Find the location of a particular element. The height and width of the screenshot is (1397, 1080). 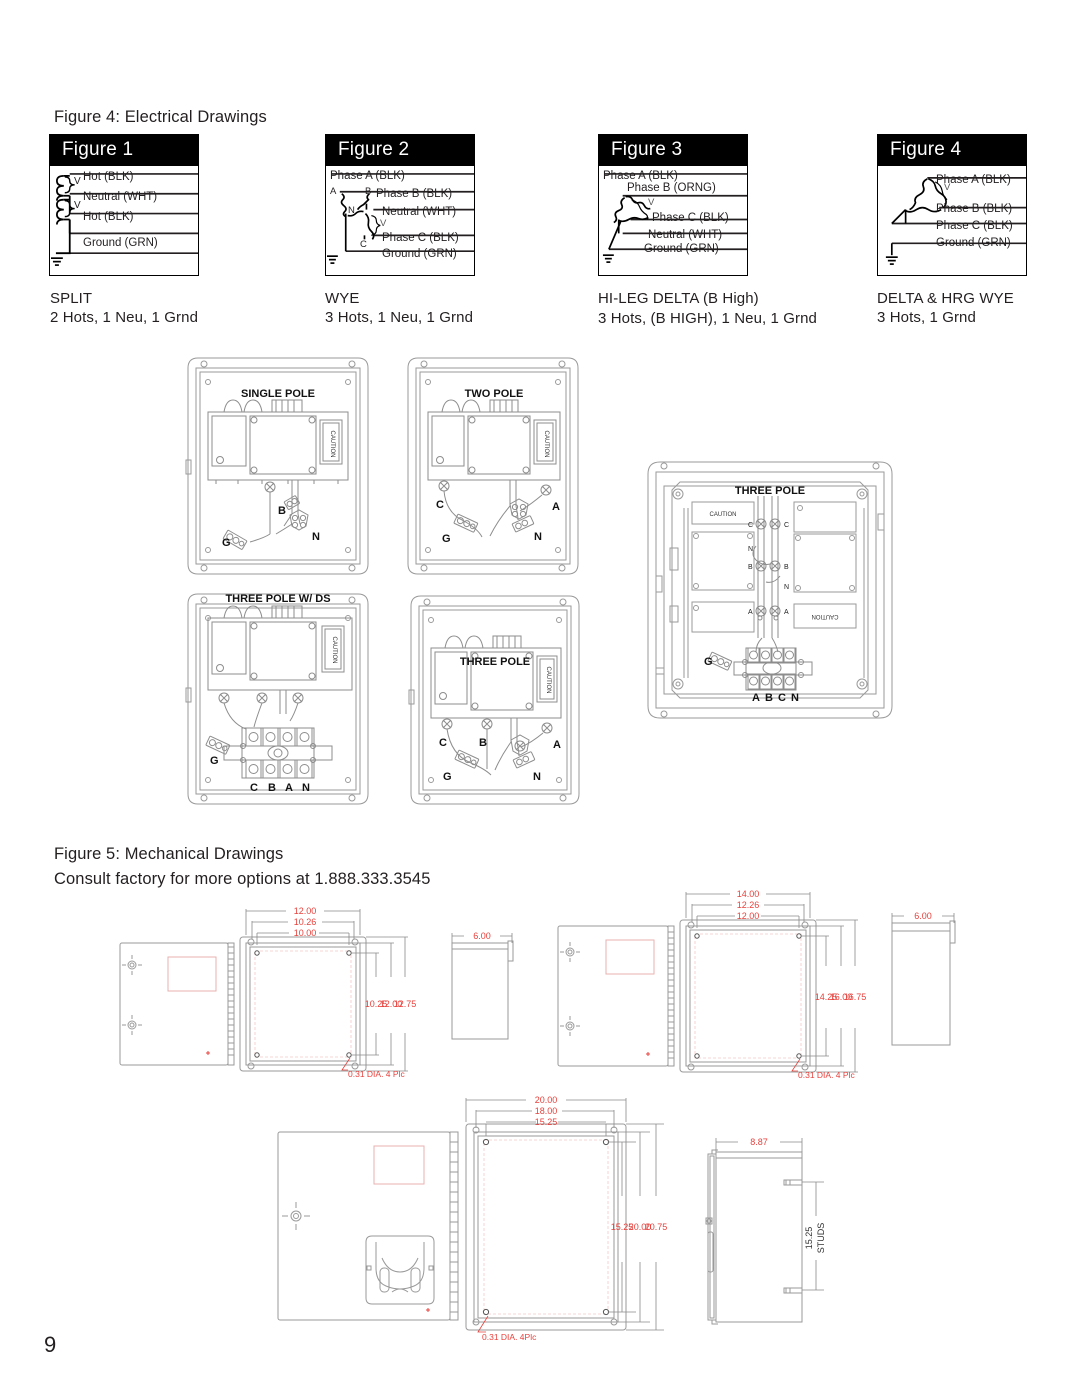

figure-2-system-name: WYE is located at coordinates (342, 298).